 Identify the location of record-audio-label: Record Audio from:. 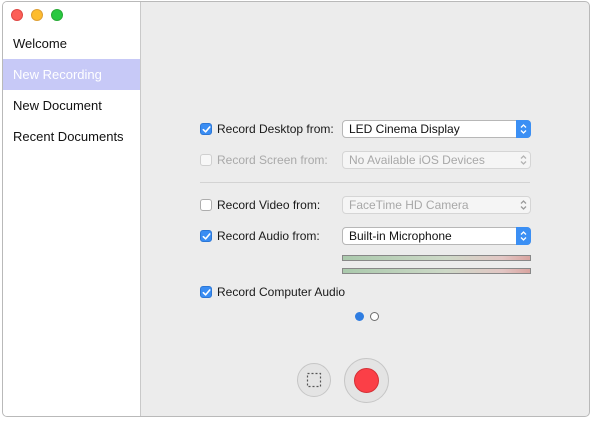
(268, 236).